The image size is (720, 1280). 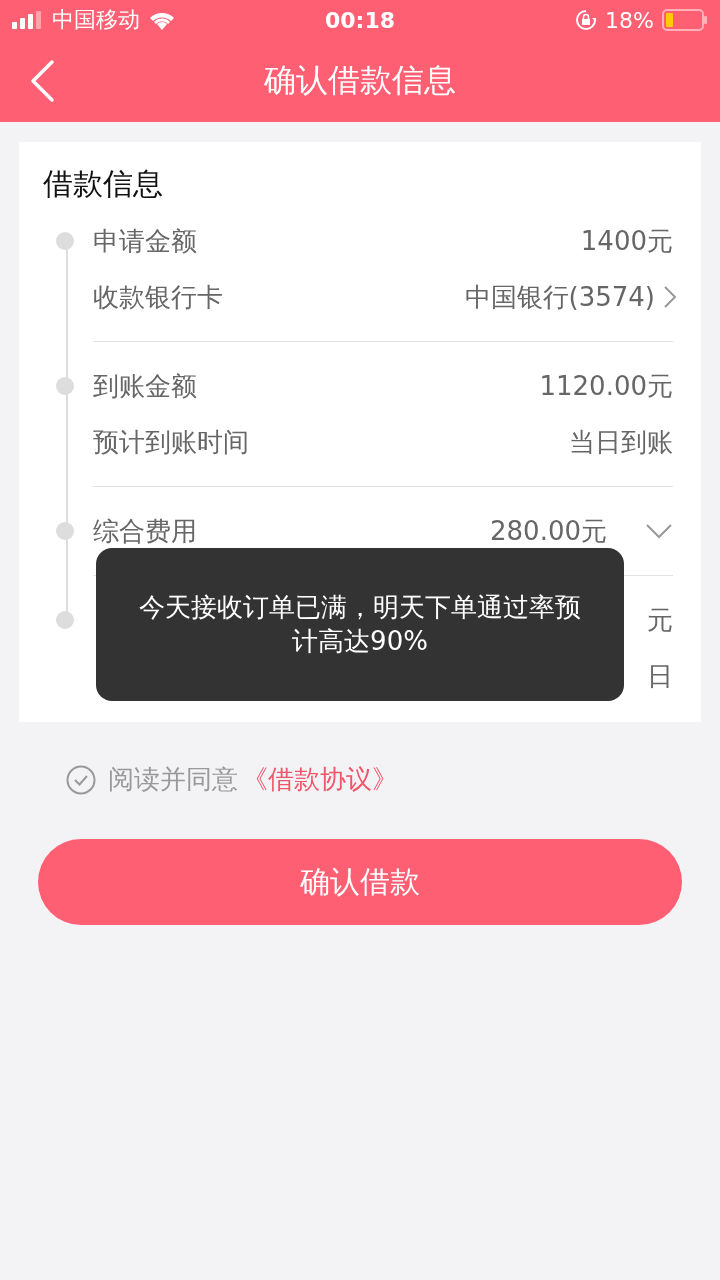 What do you see at coordinates (145, 386) in the screenshot?
I see `row-label: 到账金额` at bounding box center [145, 386].